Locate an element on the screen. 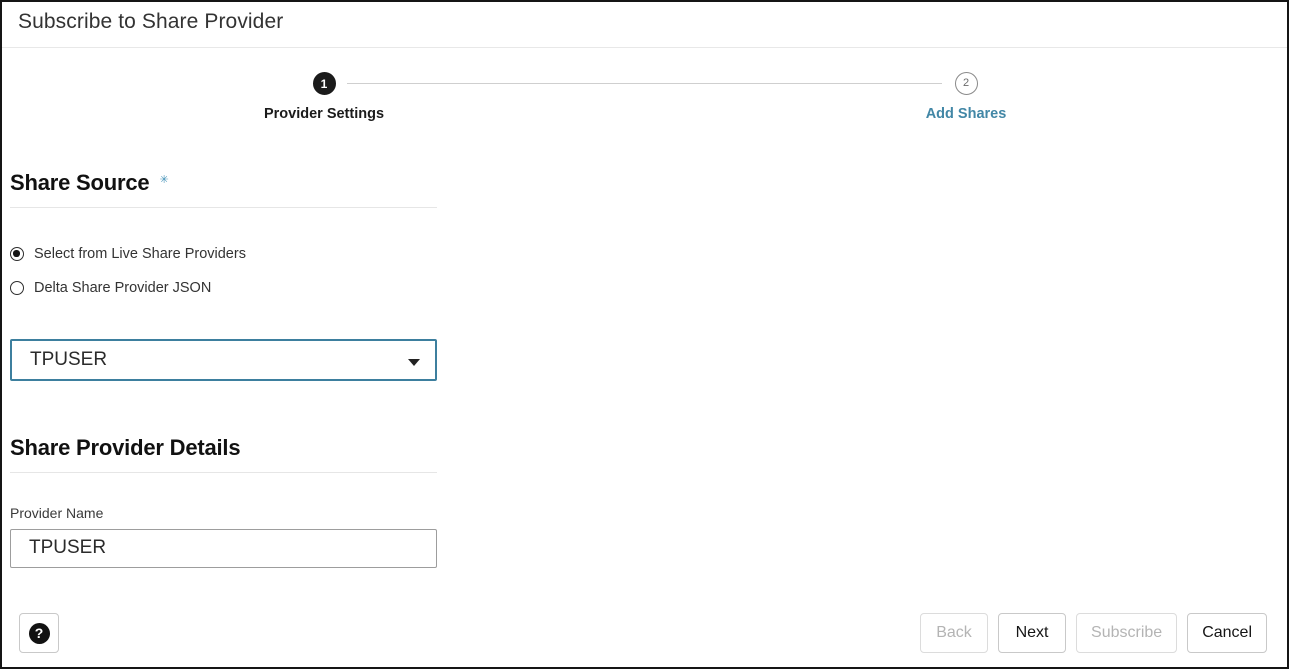 The image size is (1289, 669). radio-option-delta-share-json: Delta Share Provider JSON is located at coordinates (110, 288).